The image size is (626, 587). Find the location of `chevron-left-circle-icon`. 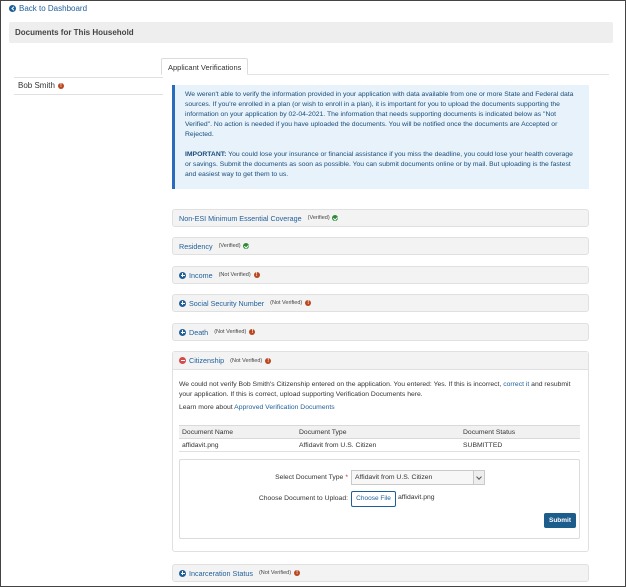

chevron-left-circle-icon is located at coordinates (12, 8).